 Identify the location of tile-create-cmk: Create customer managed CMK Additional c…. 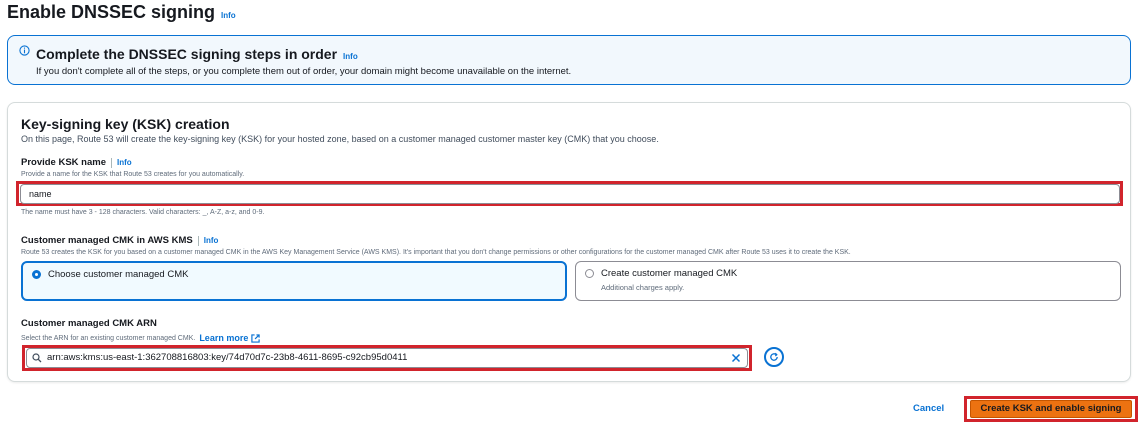
(848, 281).